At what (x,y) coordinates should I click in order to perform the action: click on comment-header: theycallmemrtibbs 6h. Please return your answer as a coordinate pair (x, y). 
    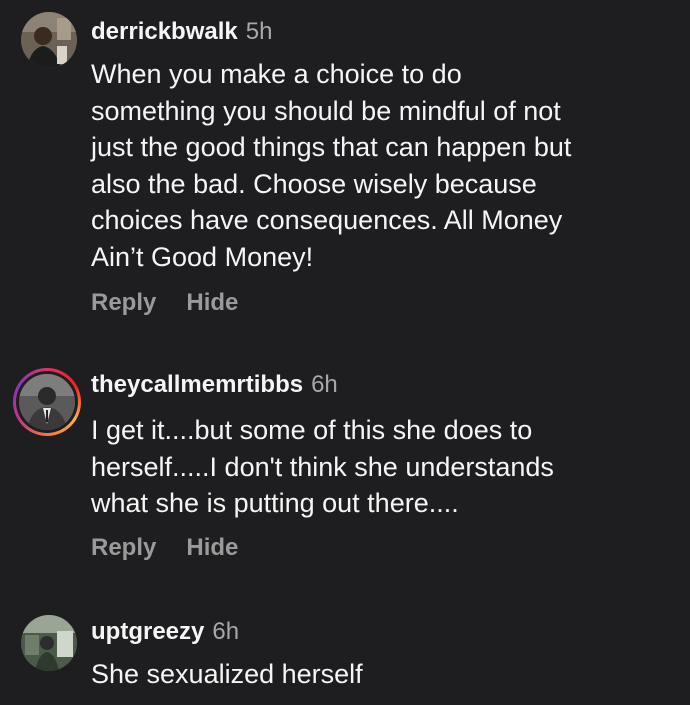
    Looking at the image, I should click on (214, 385).